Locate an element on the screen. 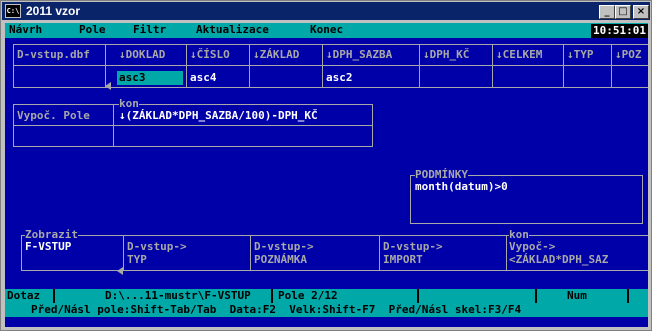 The width and height of the screenshot is (652, 331). status-field: Pole 2/12 is located at coordinates (308, 295).